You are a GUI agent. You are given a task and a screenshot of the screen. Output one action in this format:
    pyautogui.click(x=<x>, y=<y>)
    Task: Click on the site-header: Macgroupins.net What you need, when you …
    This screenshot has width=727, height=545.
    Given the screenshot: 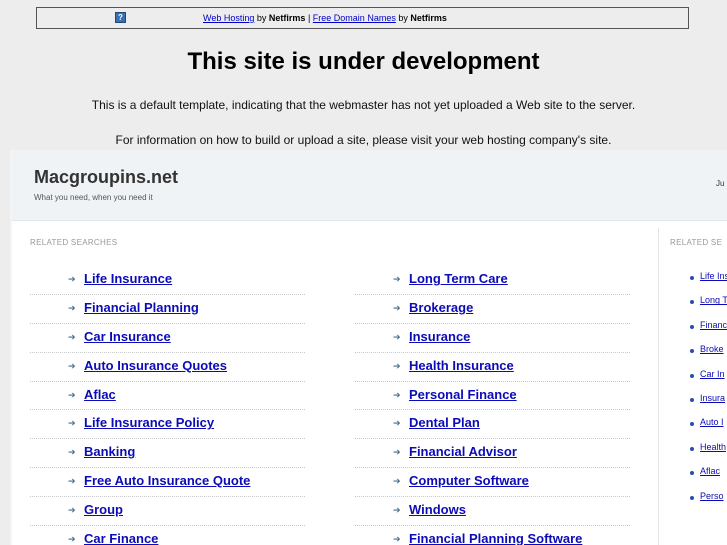 What is the action you would take?
    pyautogui.click(x=369, y=185)
    